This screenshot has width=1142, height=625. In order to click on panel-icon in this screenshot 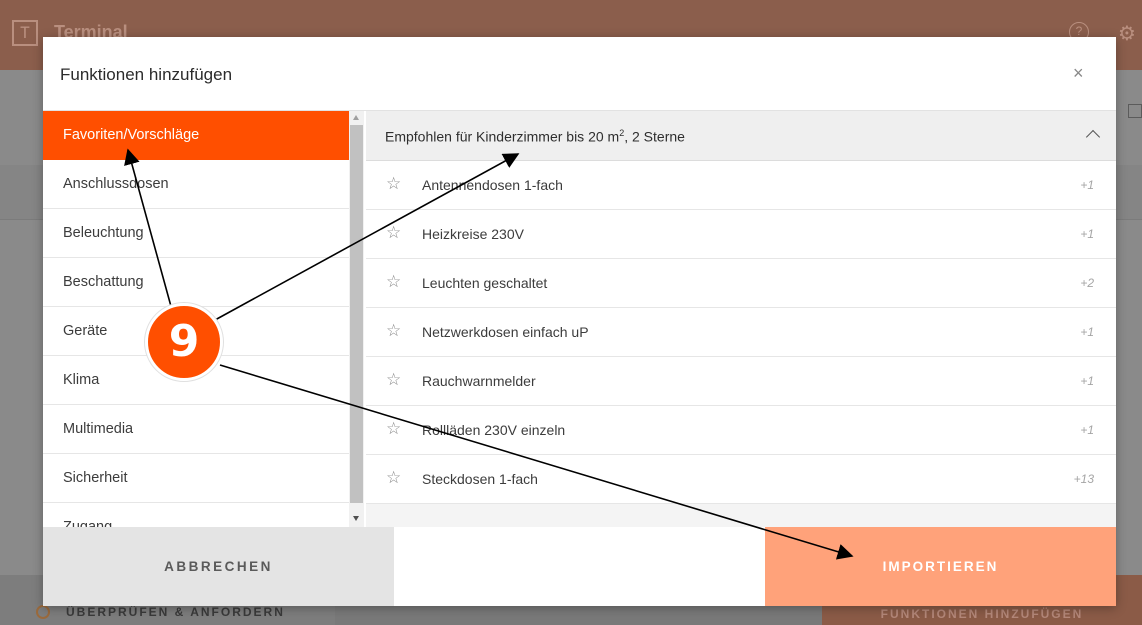, I will do `click(1135, 111)`.